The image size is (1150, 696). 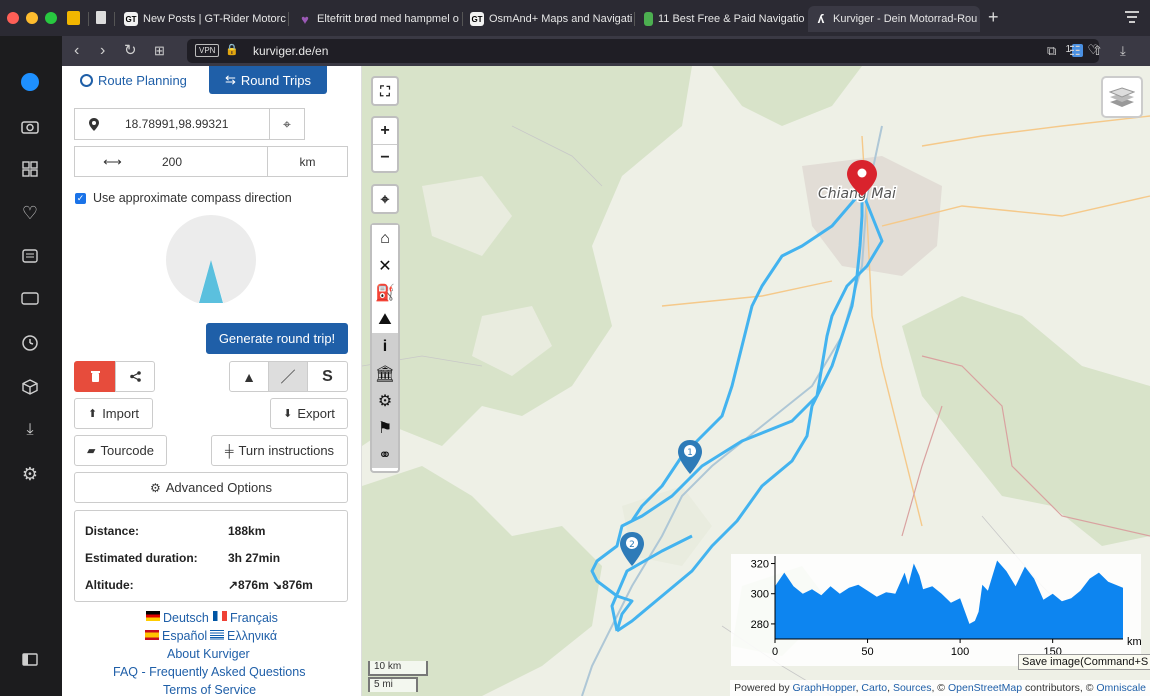 I want to click on button-label: Generate round trip!, so click(x=277, y=338).